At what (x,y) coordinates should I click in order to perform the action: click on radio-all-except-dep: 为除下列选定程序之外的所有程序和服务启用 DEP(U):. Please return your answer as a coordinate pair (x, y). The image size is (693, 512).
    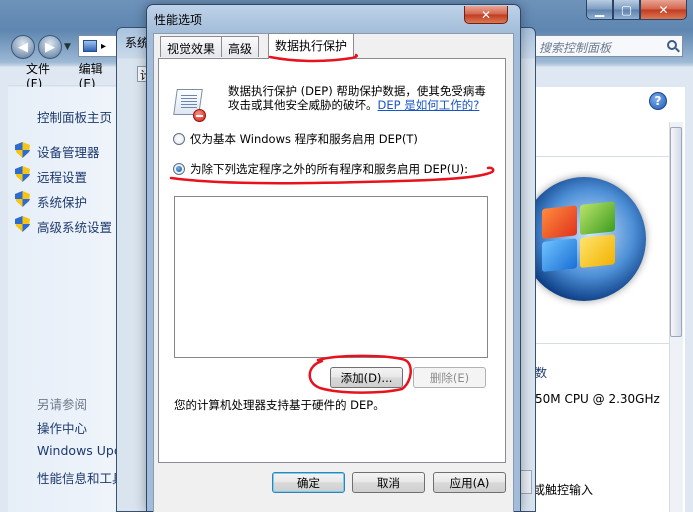
    Looking at the image, I should click on (320, 169).